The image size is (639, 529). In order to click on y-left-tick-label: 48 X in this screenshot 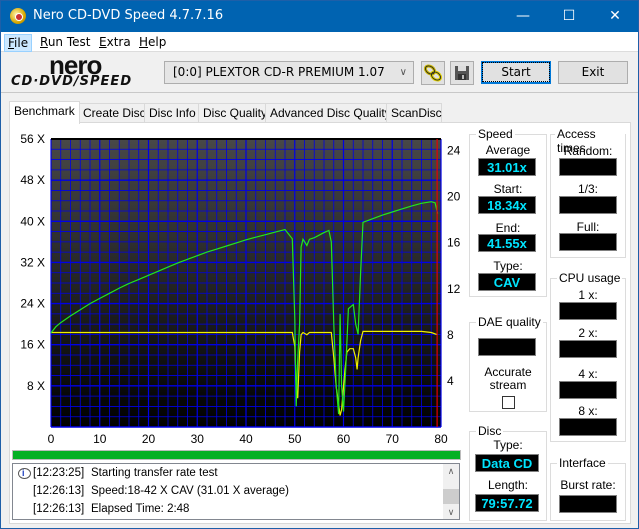, I will do `click(32, 180)`.